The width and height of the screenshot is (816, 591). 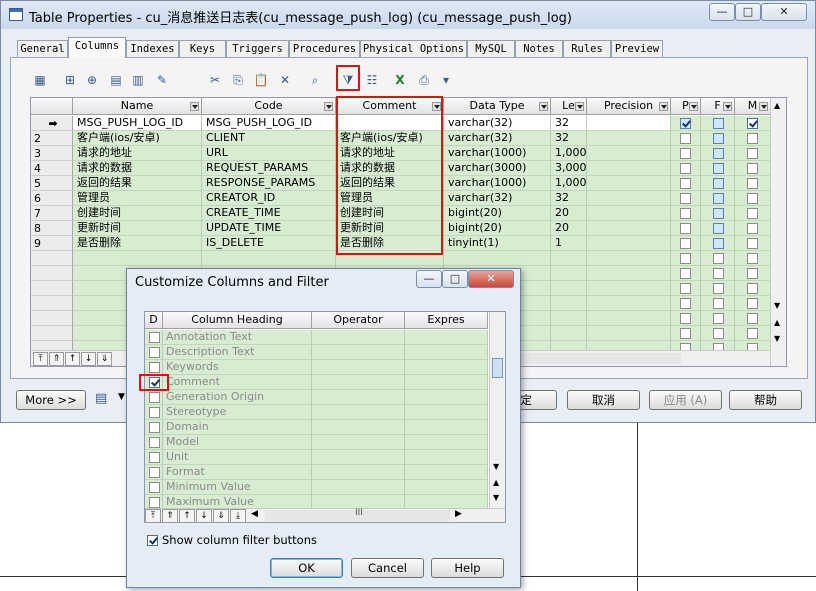 What do you see at coordinates (237, 320) in the screenshot?
I see `dialog-header-column-heading: Column Heading` at bounding box center [237, 320].